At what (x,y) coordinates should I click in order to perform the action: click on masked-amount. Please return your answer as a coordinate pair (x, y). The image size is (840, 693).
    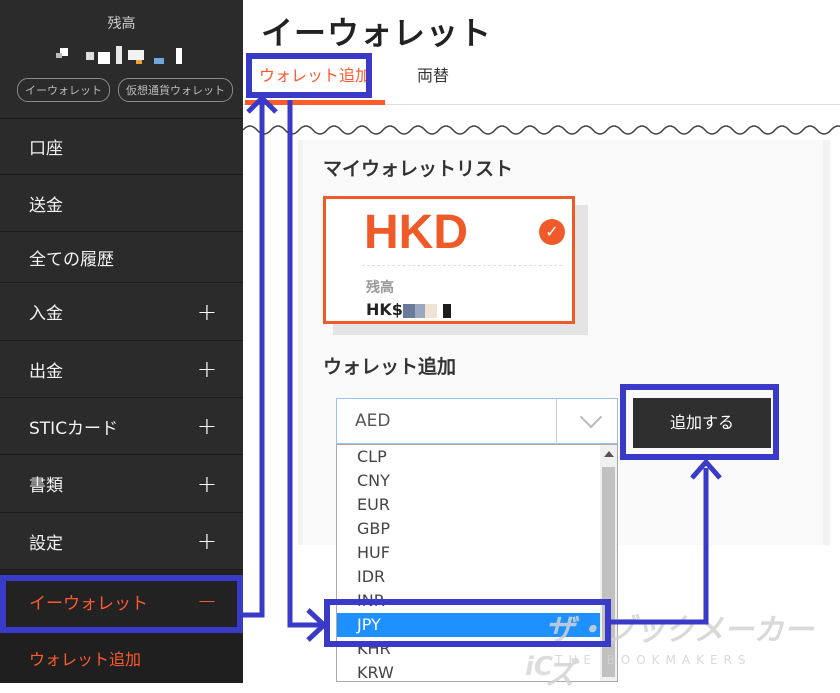
    Looking at the image, I should click on (426, 310).